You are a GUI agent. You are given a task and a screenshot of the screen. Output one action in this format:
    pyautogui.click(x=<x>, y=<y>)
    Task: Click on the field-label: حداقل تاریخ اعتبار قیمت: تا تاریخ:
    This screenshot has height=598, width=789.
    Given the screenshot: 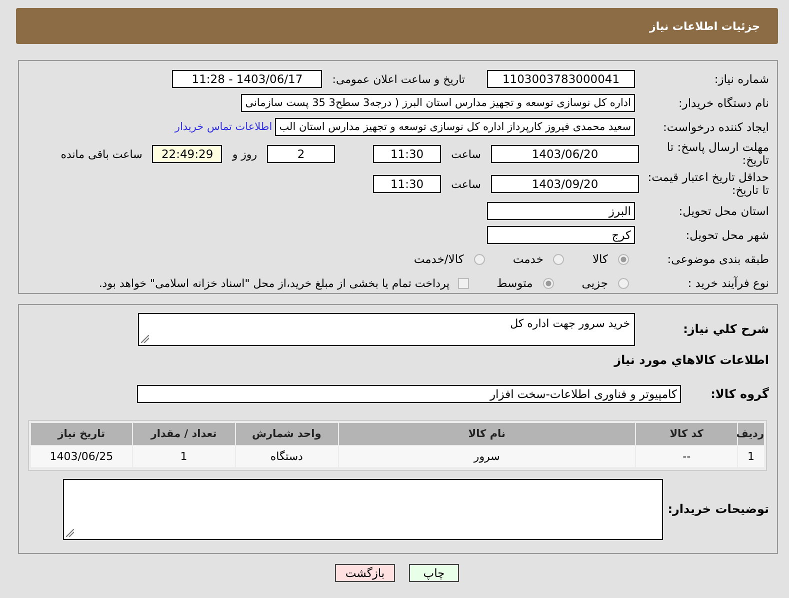 What is the action you would take?
    pyautogui.click(x=708, y=184)
    